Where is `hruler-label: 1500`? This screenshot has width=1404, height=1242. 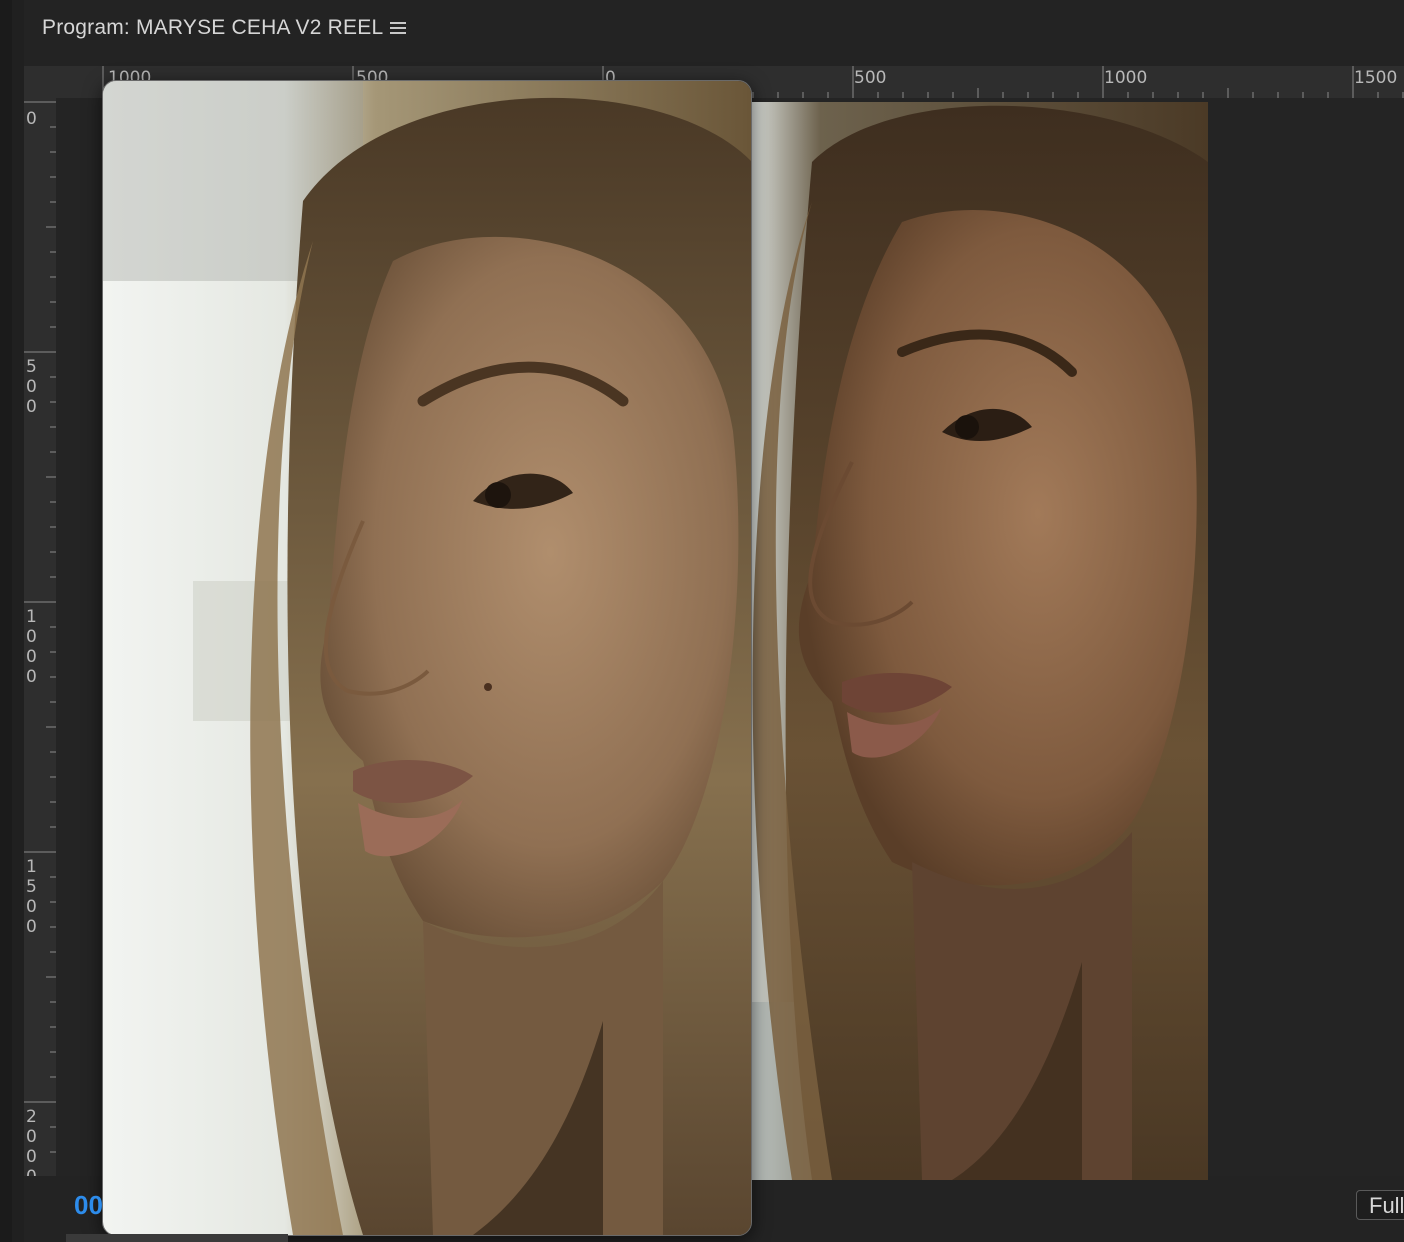 hruler-label: 1500 is located at coordinates (1375, 78).